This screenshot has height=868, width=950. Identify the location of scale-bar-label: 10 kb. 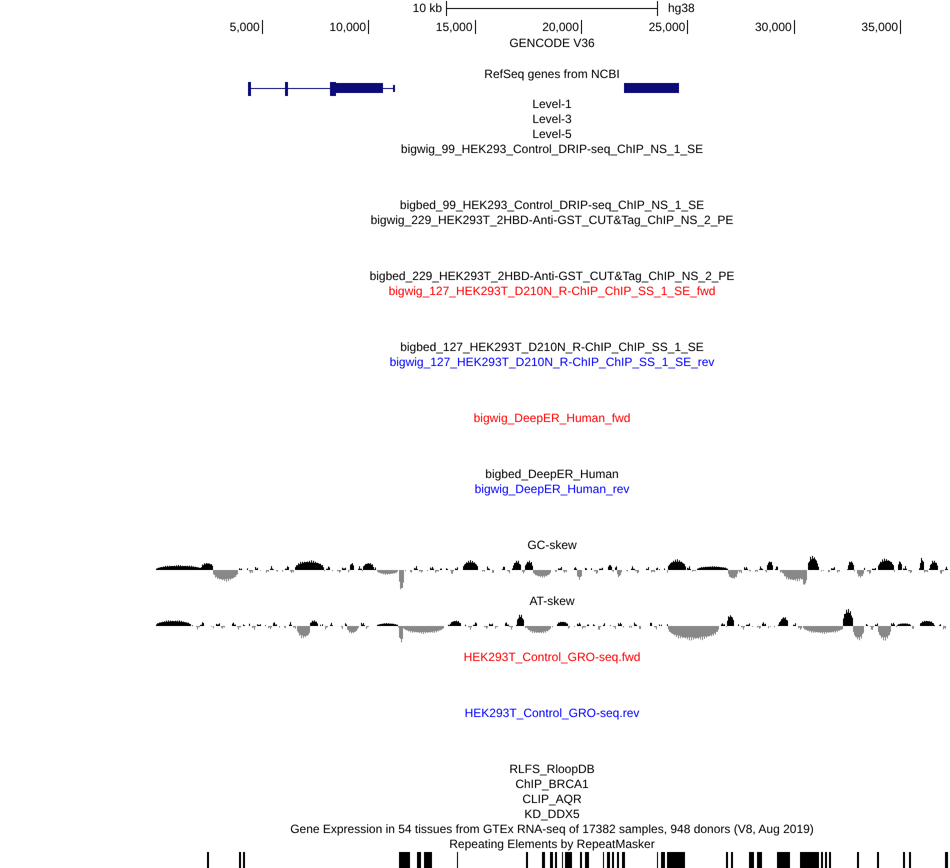
(427, 8).